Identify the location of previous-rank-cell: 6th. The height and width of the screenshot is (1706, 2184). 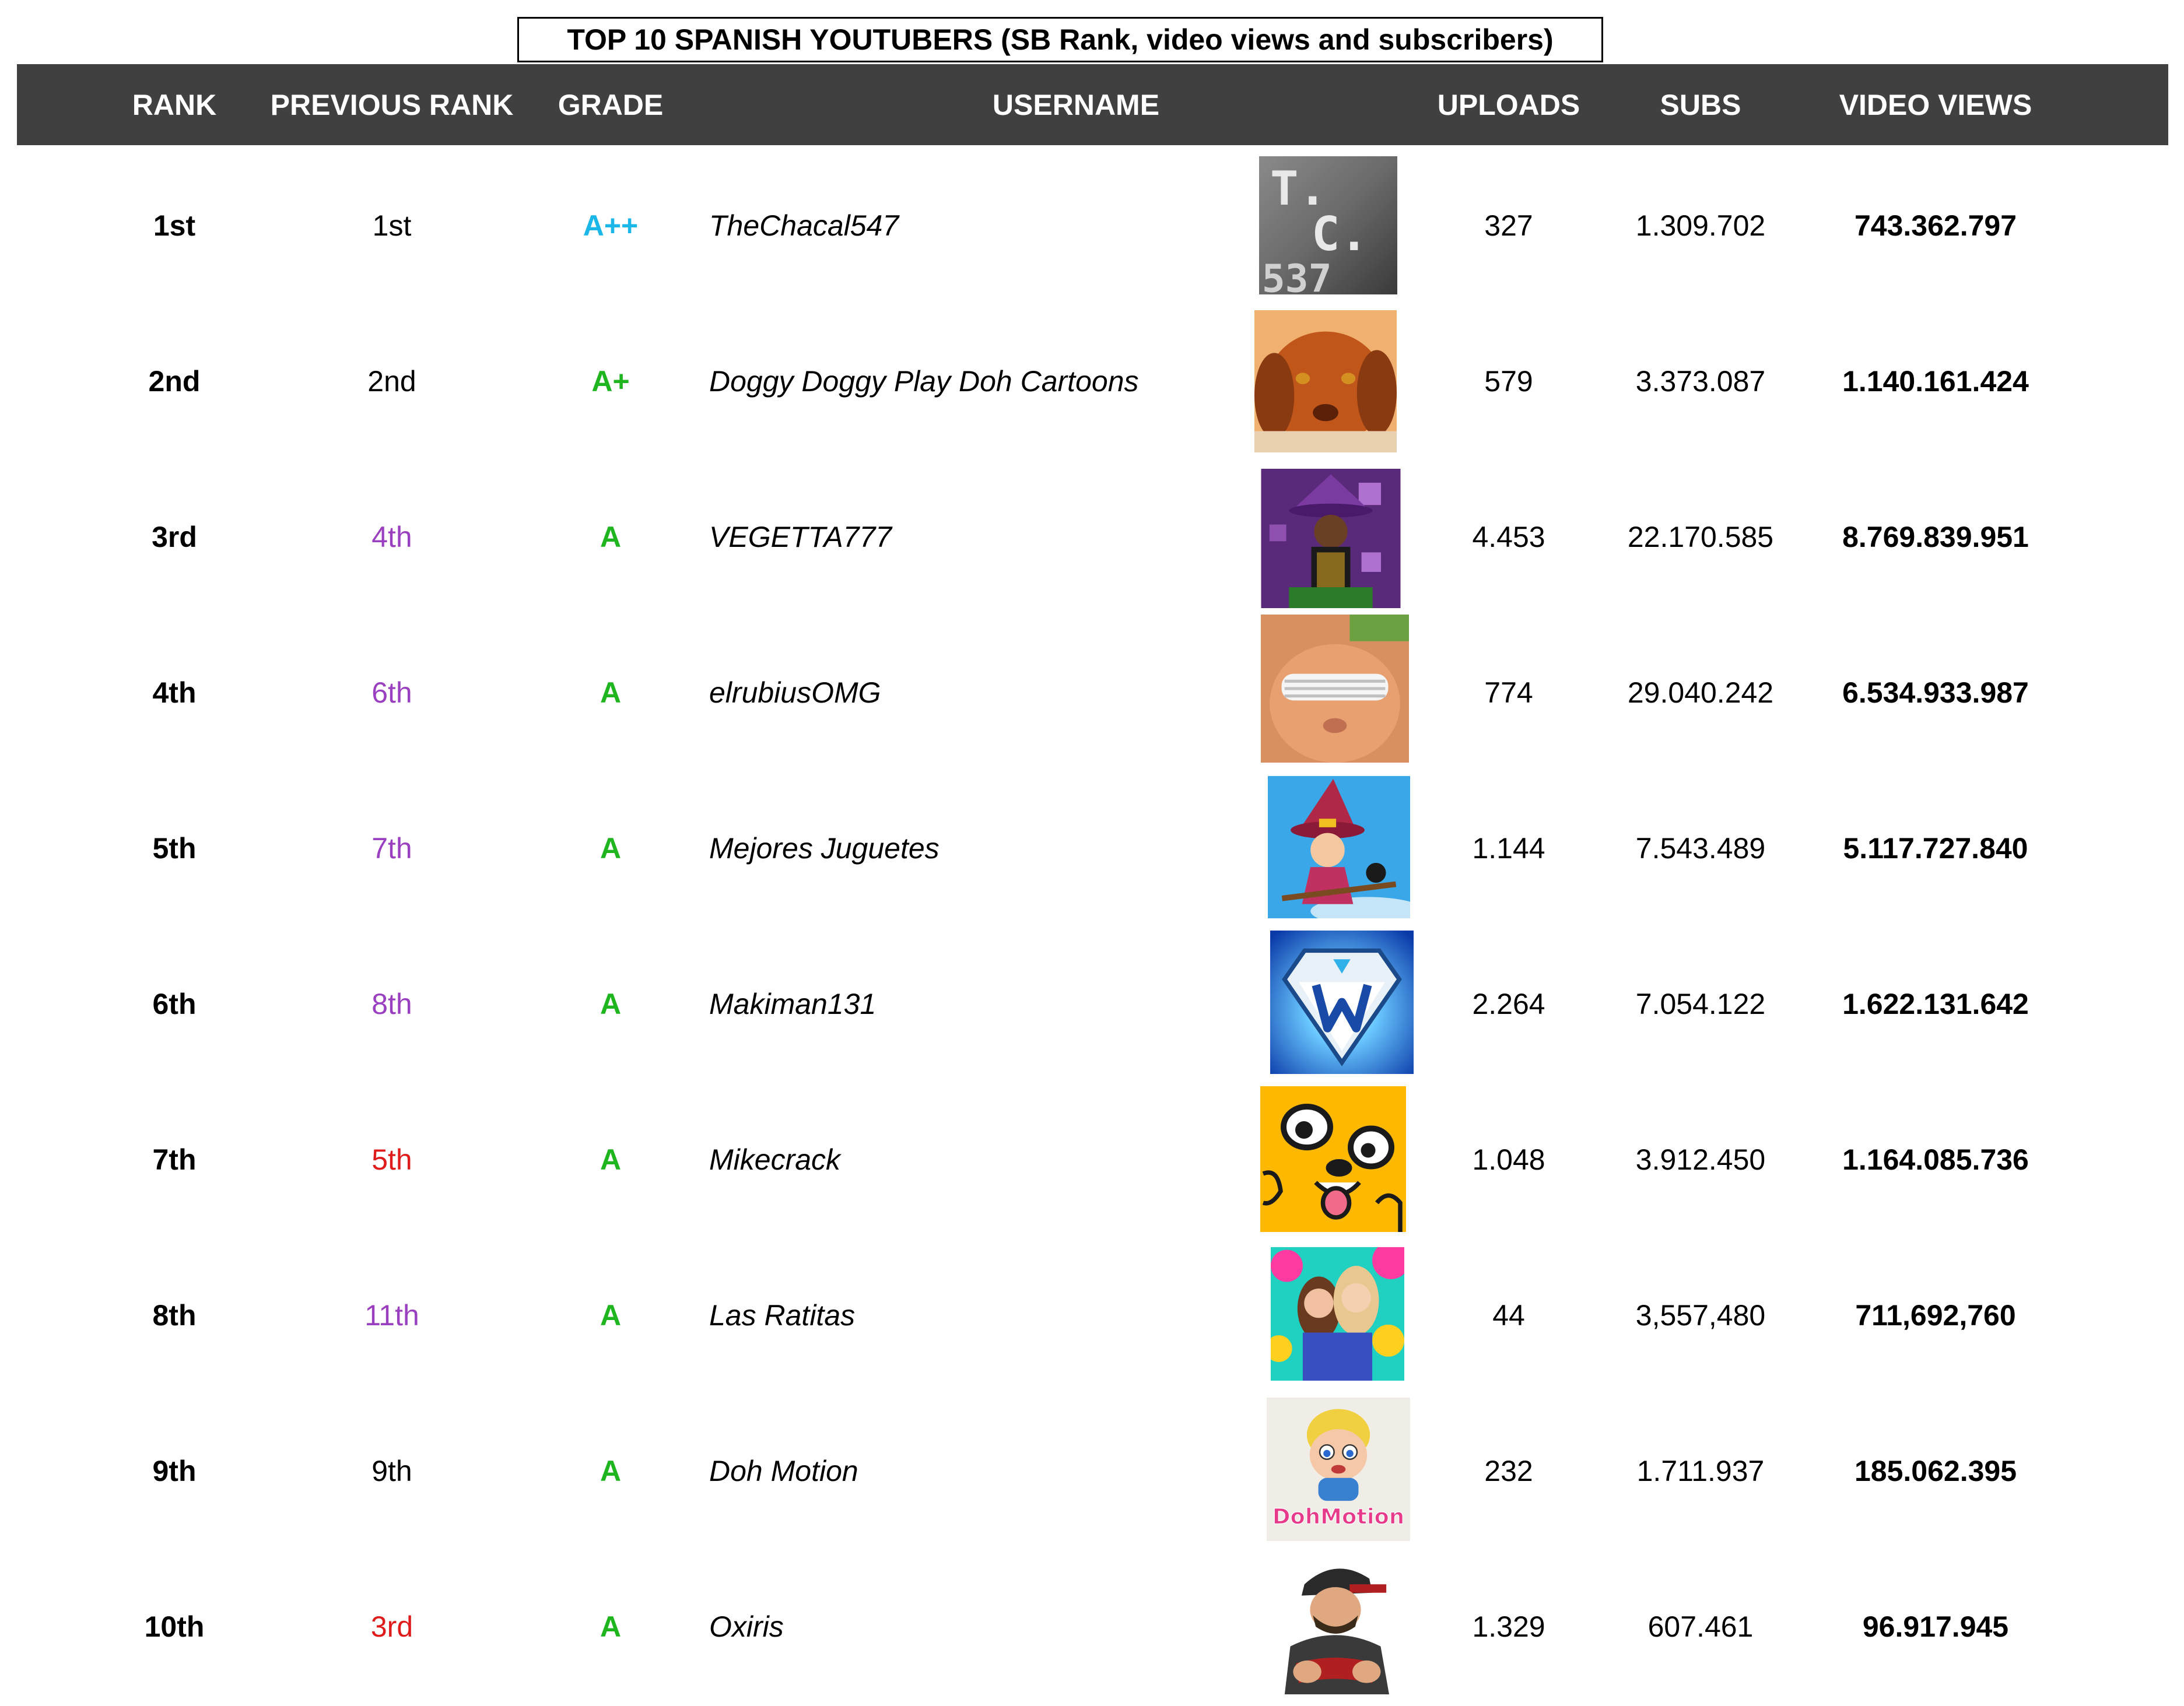
(391, 692).